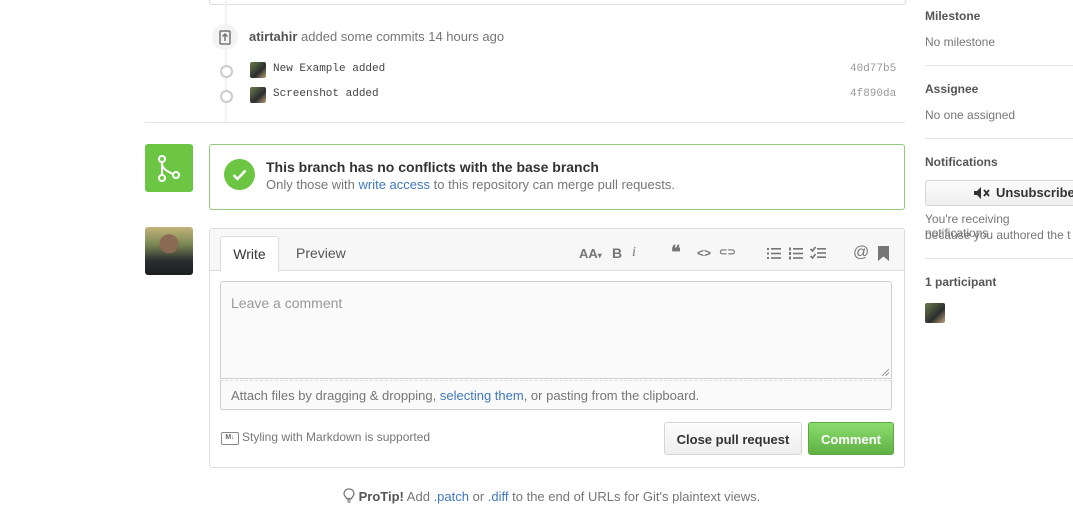 The height and width of the screenshot is (529, 1073). I want to click on unordered-list-icon, so click(774, 255).